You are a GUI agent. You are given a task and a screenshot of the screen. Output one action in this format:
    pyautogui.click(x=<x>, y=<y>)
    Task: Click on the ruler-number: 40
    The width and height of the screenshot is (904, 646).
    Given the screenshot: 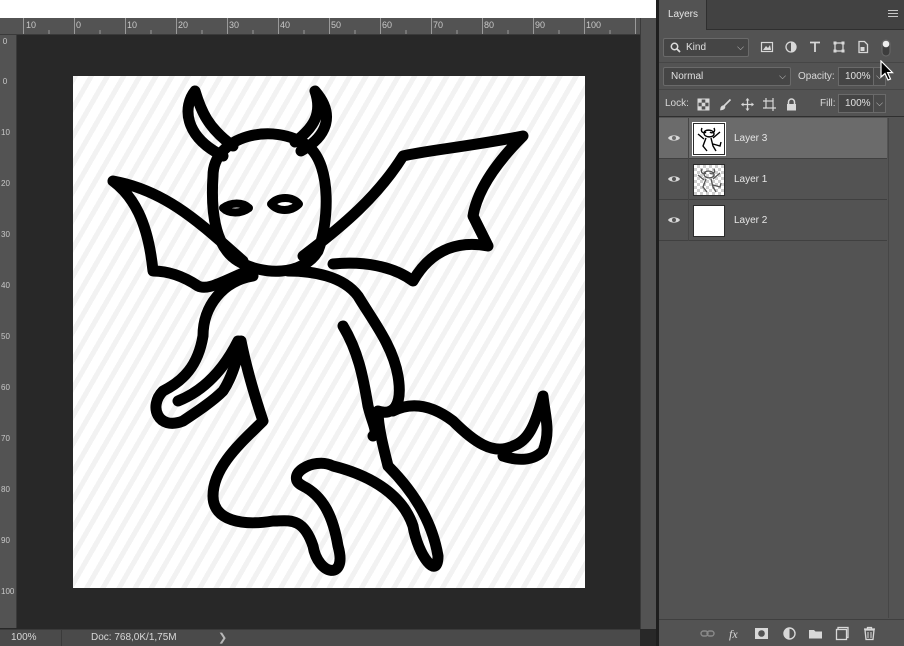 What is the action you would take?
    pyautogui.click(x=5, y=285)
    